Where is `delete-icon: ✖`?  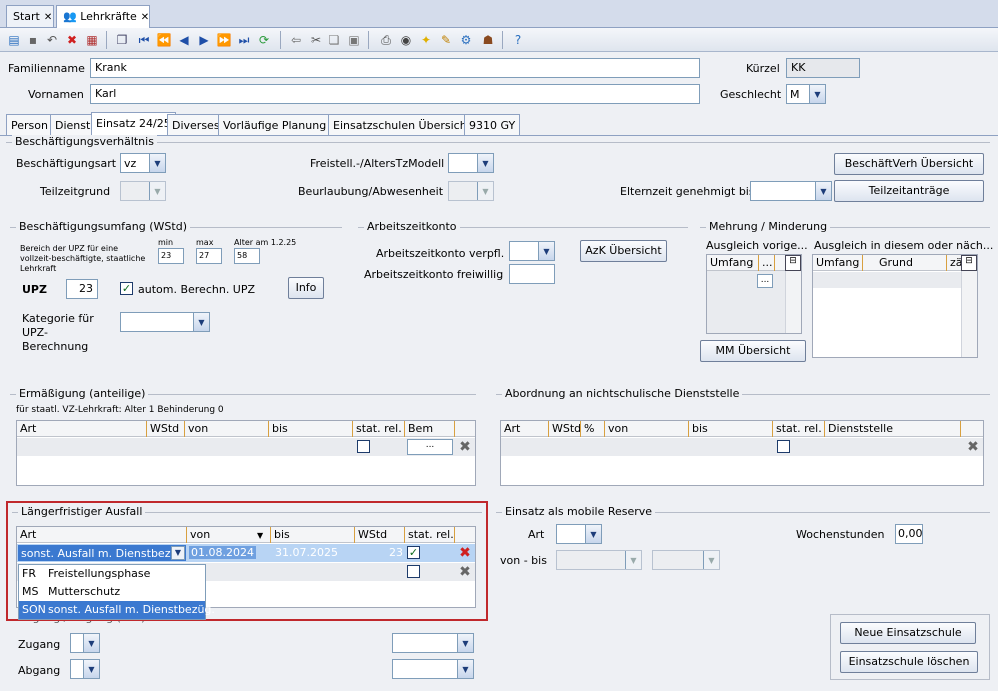
delete-icon: ✖ is located at coordinates (72, 40).